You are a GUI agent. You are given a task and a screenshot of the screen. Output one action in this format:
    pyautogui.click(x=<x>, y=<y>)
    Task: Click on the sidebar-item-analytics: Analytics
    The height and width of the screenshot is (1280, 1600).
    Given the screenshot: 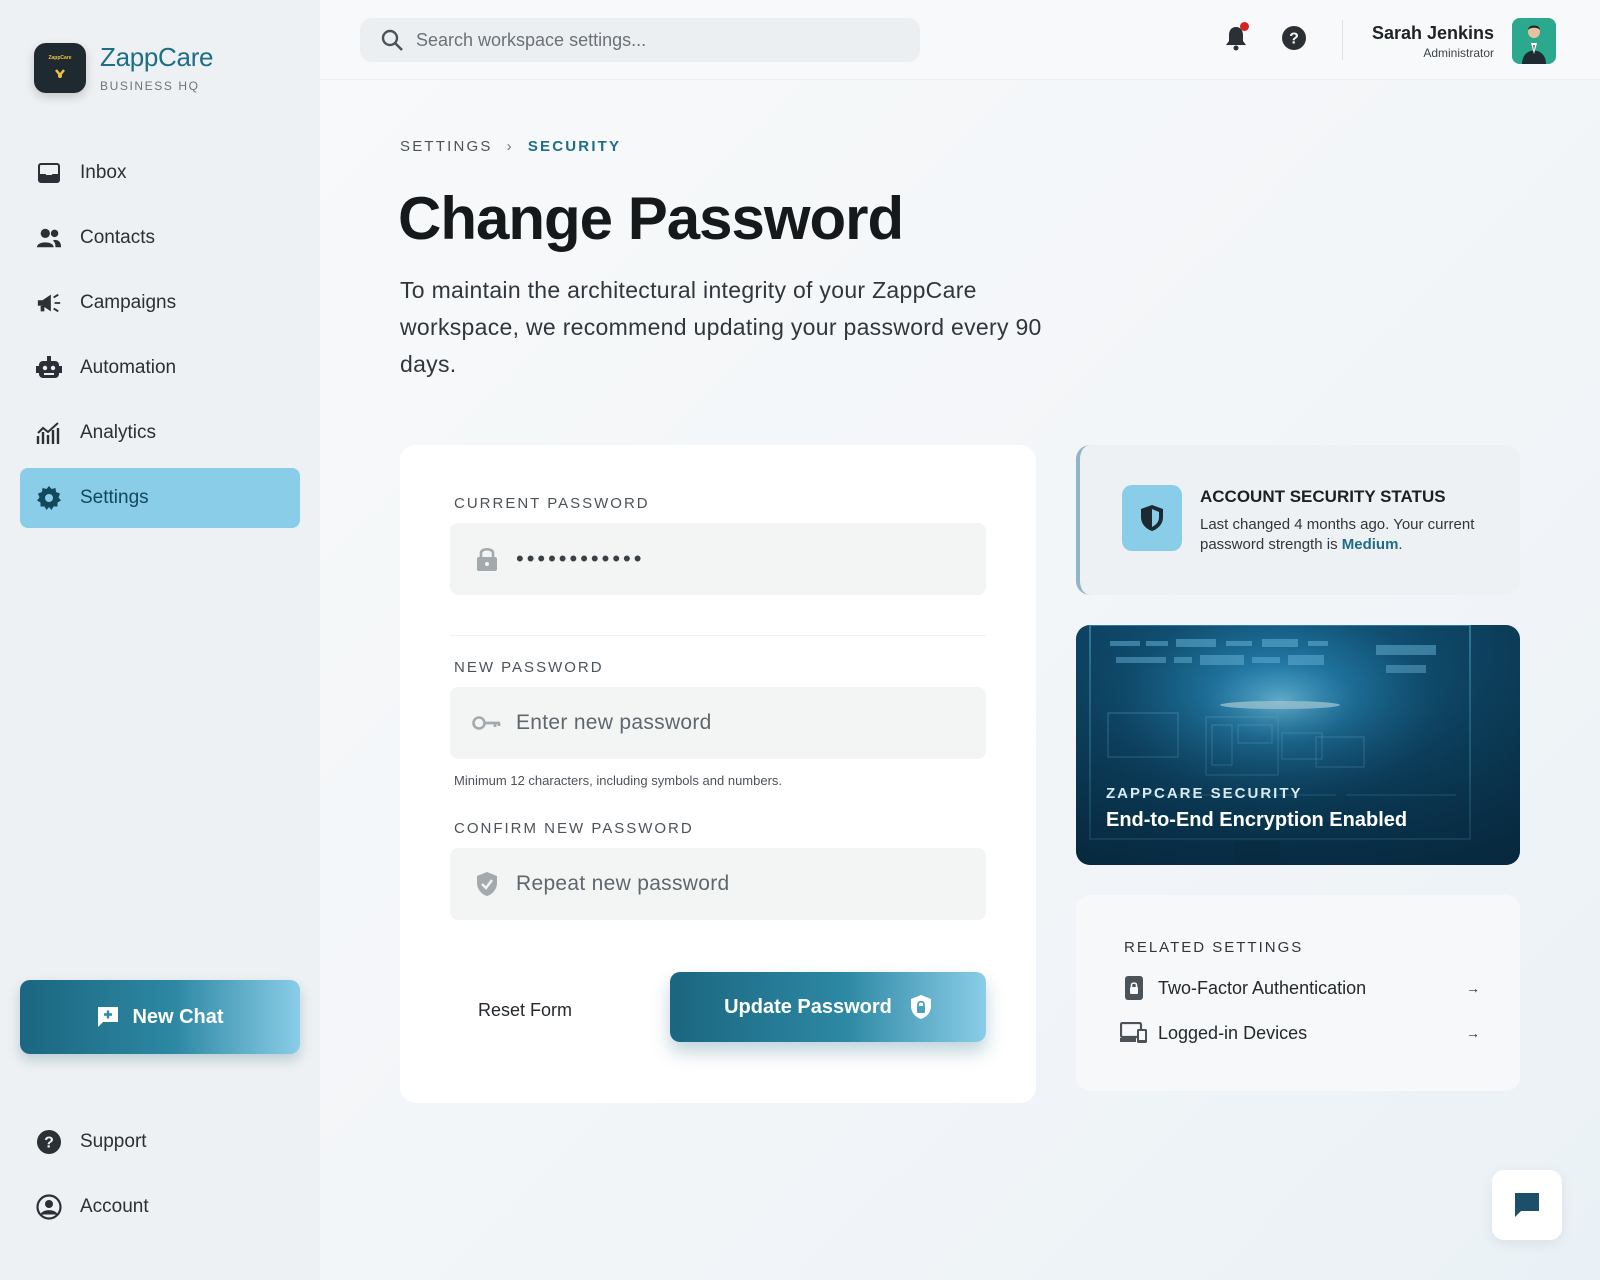 What is the action you would take?
    pyautogui.click(x=160, y=433)
    